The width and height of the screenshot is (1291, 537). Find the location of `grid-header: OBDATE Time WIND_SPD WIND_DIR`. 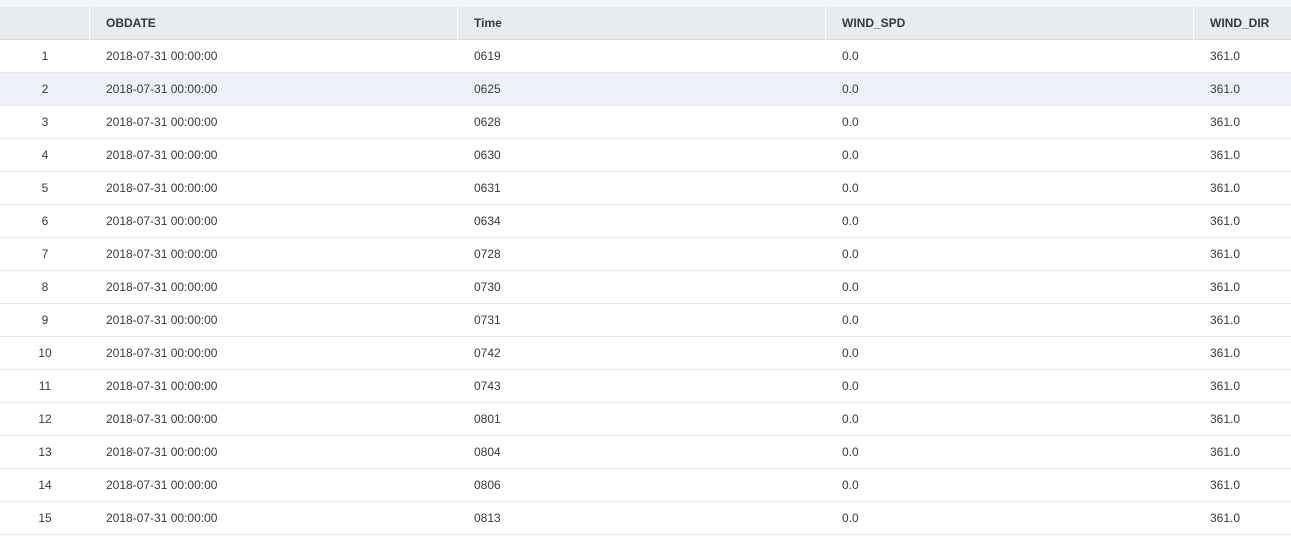

grid-header: OBDATE Time WIND_SPD WIND_DIR is located at coordinates (645, 23).